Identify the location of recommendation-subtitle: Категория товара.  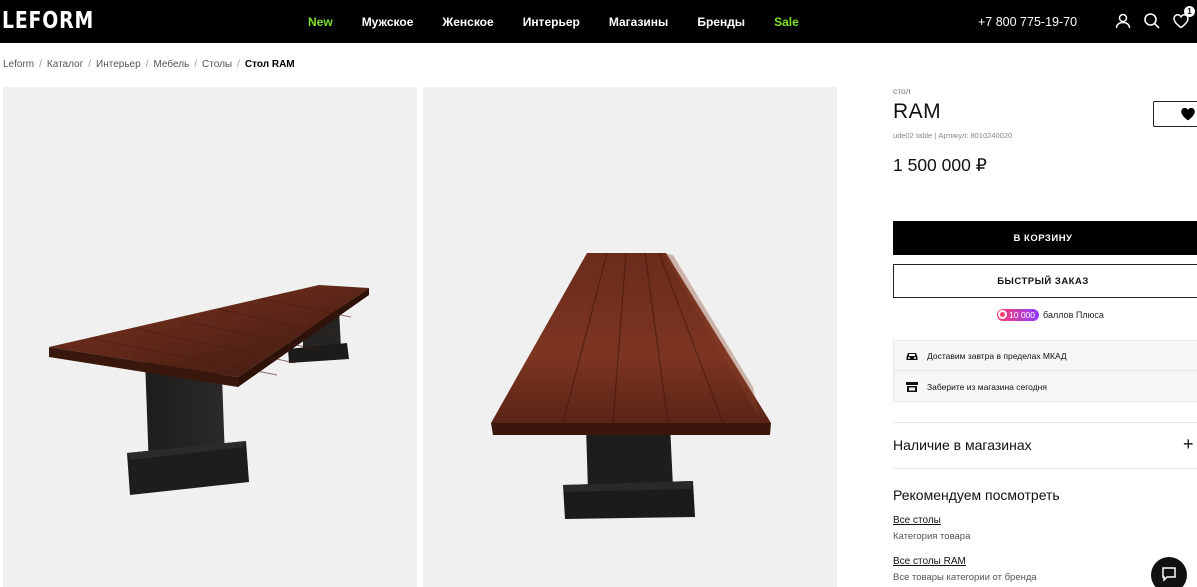
(932, 536).